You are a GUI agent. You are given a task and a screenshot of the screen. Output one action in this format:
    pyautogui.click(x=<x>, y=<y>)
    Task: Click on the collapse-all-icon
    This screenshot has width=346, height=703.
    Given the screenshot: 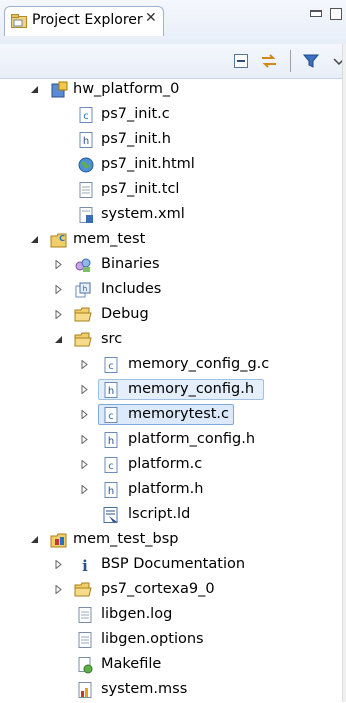 What is the action you would take?
    pyautogui.click(x=241, y=61)
    